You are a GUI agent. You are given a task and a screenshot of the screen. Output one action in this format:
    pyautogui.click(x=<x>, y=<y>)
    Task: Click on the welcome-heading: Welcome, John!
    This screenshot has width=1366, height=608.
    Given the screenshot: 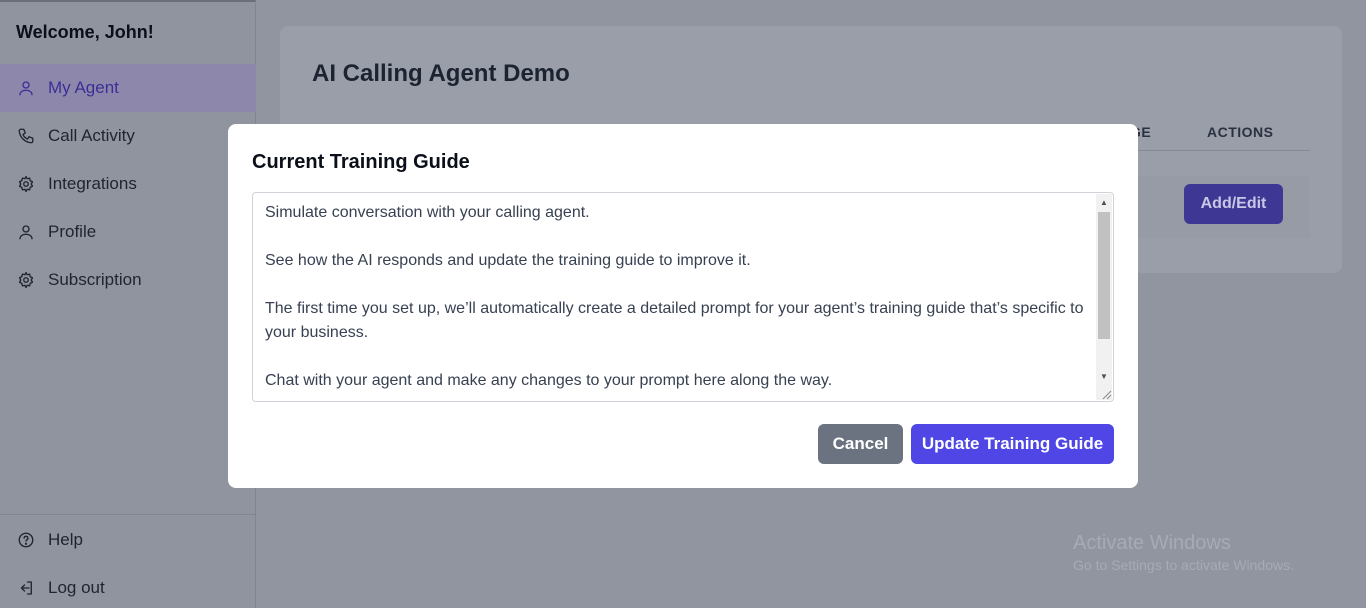 What is the action you would take?
    pyautogui.click(x=85, y=32)
    